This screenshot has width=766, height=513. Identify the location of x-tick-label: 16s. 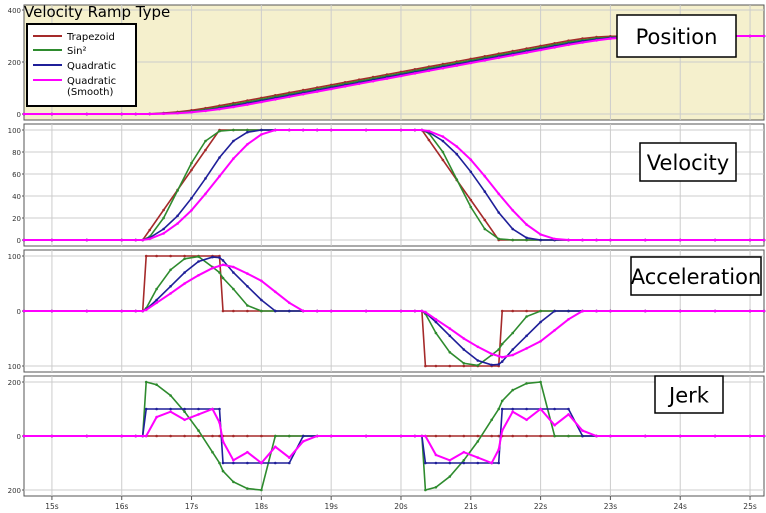
(122, 506).